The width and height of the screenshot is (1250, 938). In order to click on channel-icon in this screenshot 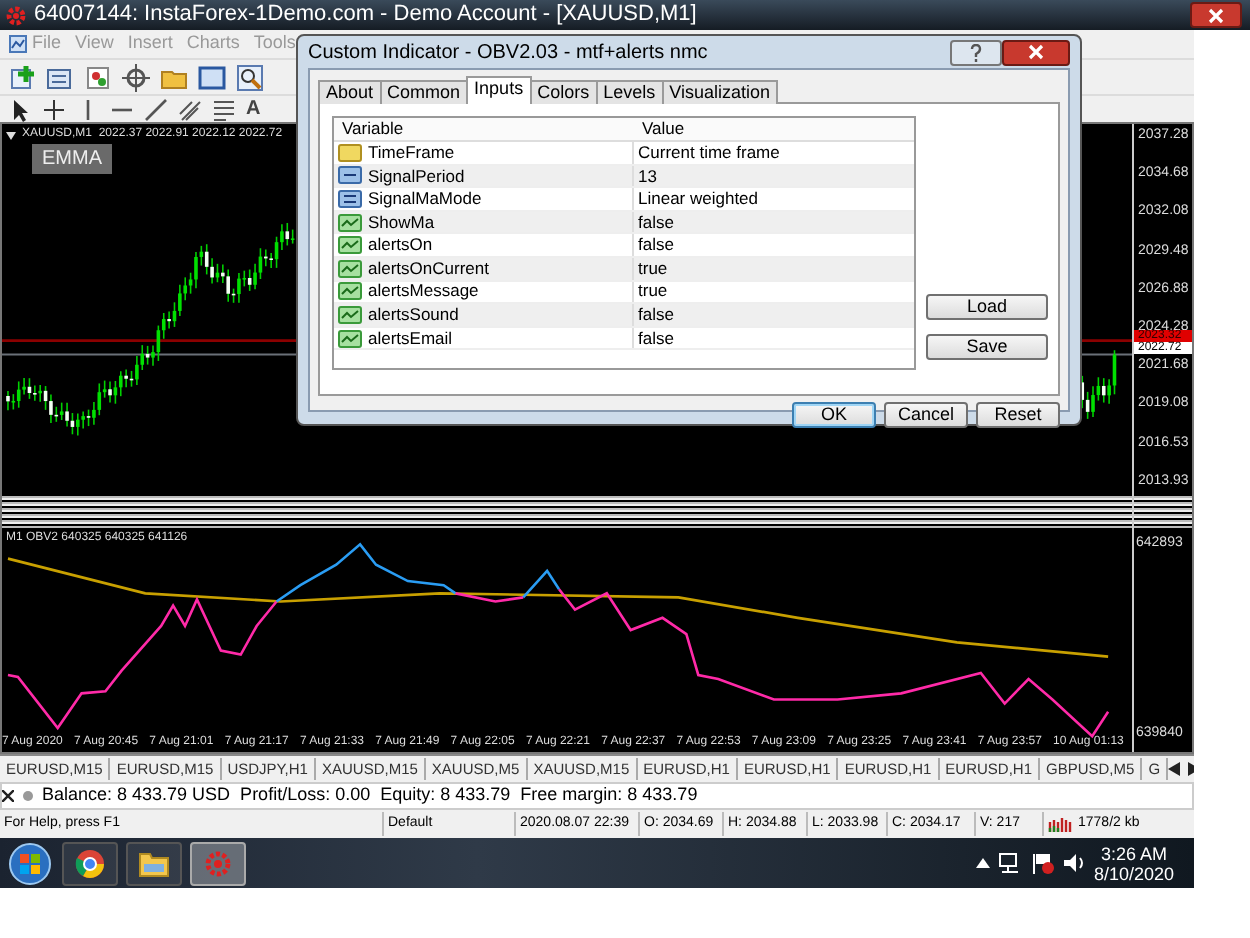, I will do `click(190, 109)`.